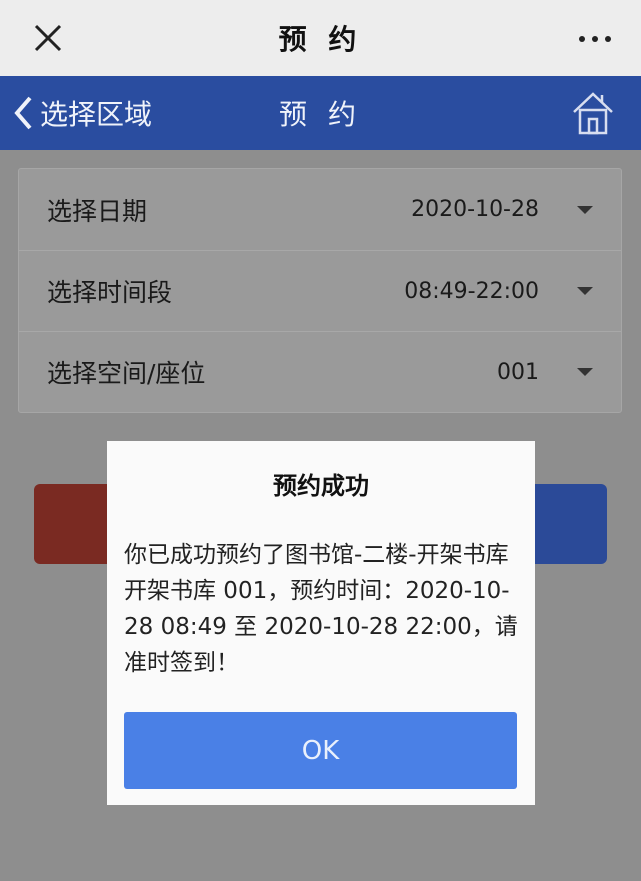 This screenshot has height=881, width=641. I want to click on time-slot-select: 选择时间段 08:49-22:00, so click(320, 290).